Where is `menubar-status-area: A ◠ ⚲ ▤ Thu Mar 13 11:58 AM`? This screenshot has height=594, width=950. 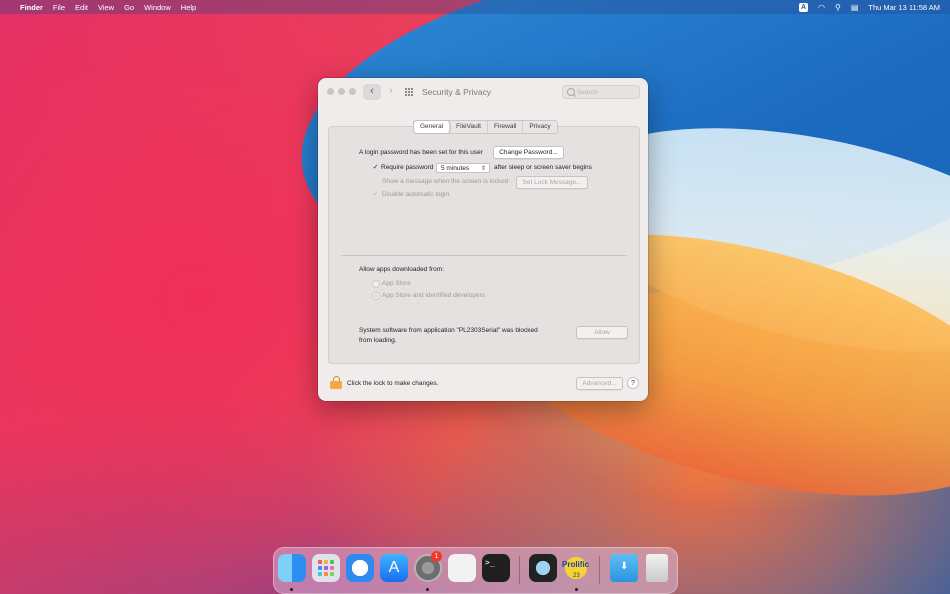 menubar-status-area: A ◠ ⚲ ▤ Thu Mar 13 11:58 AM is located at coordinates (869, 7).